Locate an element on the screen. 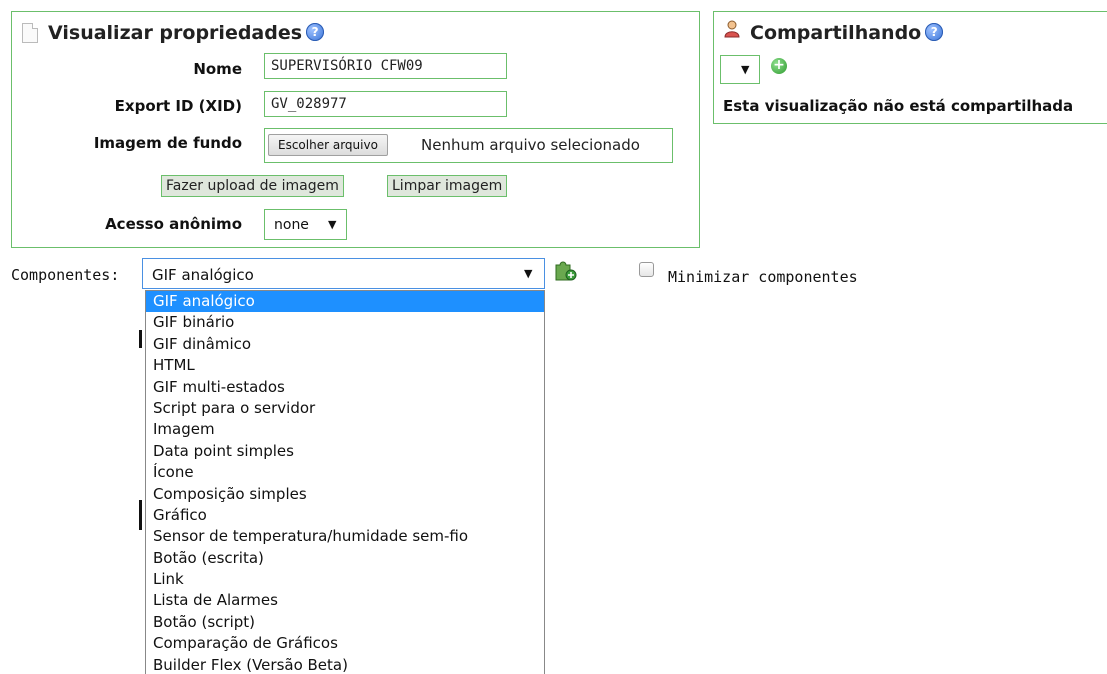 The width and height of the screenshot is (1107, 674). dropdown-option: HTML is located at coordinates (345, 365).